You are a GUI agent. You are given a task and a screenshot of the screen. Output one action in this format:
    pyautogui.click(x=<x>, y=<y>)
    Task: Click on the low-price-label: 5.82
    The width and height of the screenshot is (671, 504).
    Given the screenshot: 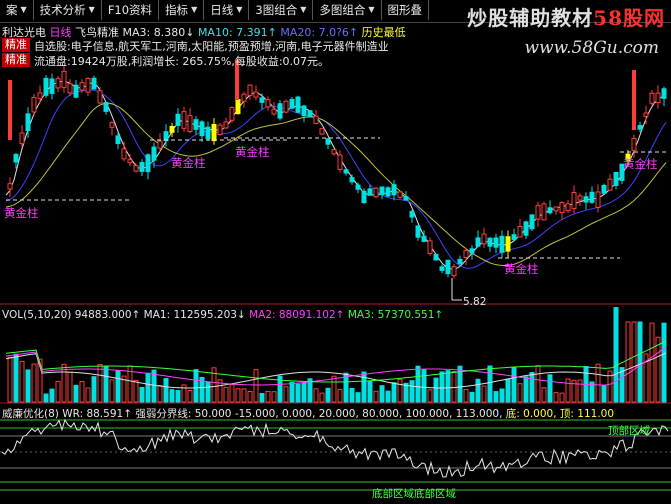 What is the action you would take?
    pyautogui.click(x=475, y=302)
    